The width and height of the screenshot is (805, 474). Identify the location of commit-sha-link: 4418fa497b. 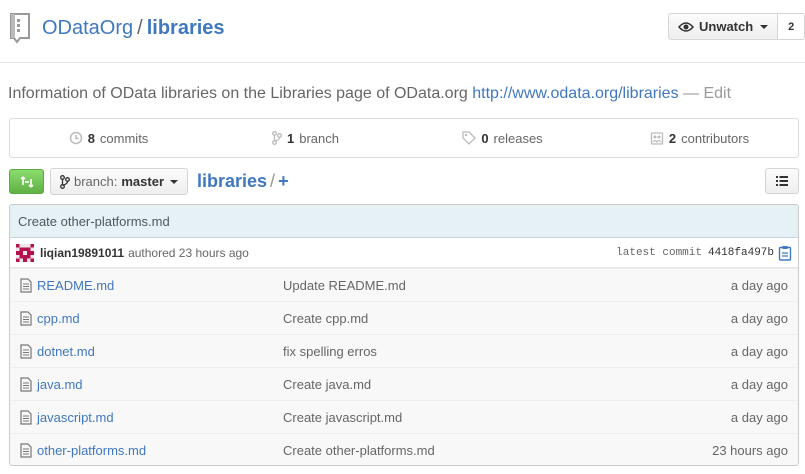
(741, 253).